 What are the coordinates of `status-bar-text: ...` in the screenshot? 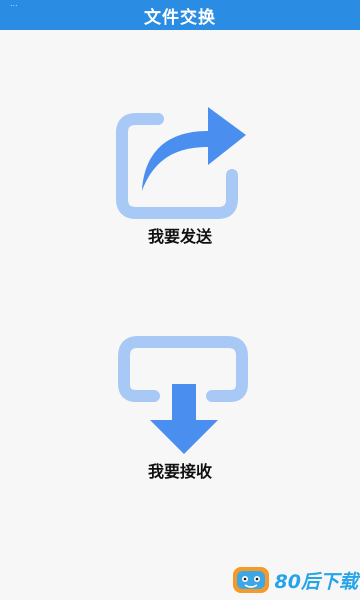 It's located at (14, 4).